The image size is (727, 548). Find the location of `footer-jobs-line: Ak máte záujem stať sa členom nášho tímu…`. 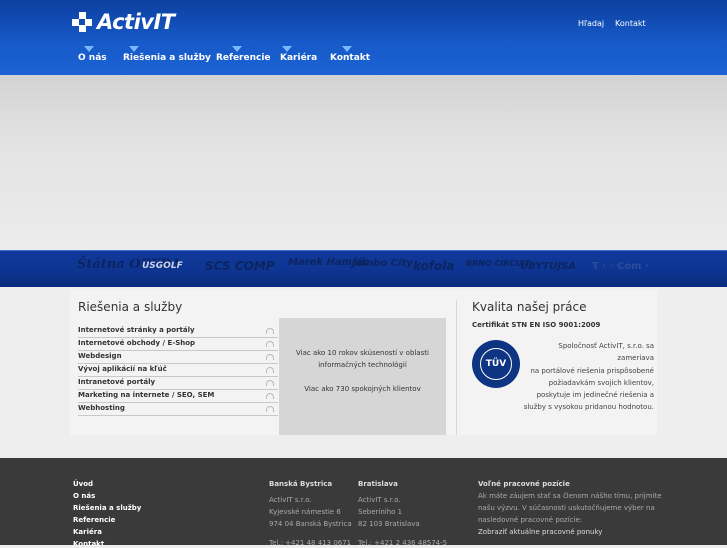

footer-jobs-line: Ak máte záujem stať sa členom nášho tímu… is located at coordinates (570, 496).